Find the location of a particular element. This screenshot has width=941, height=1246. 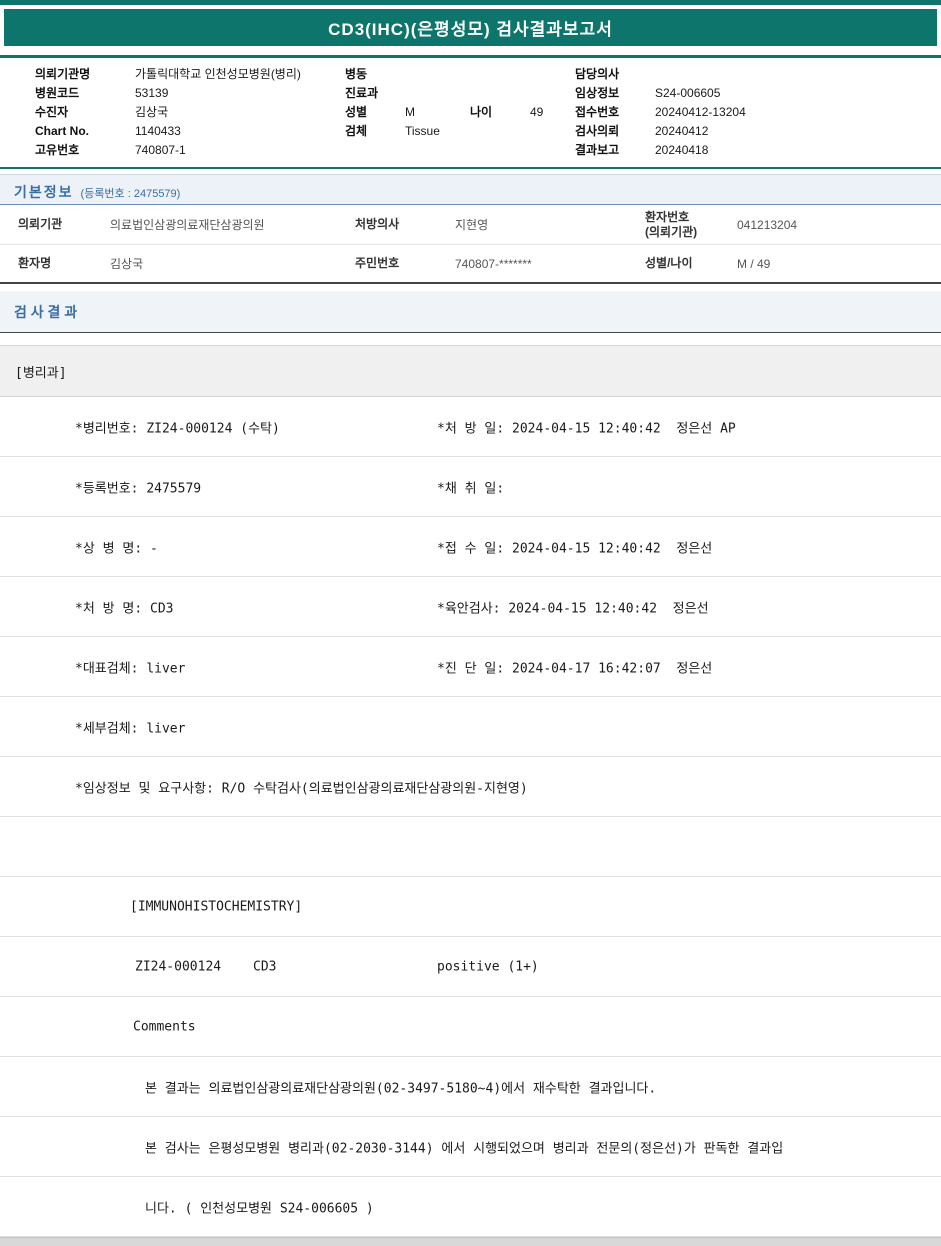

basic-info-section-header: 기본정보 (등록번호 : 2475579) is located at coordinates (470, 189).